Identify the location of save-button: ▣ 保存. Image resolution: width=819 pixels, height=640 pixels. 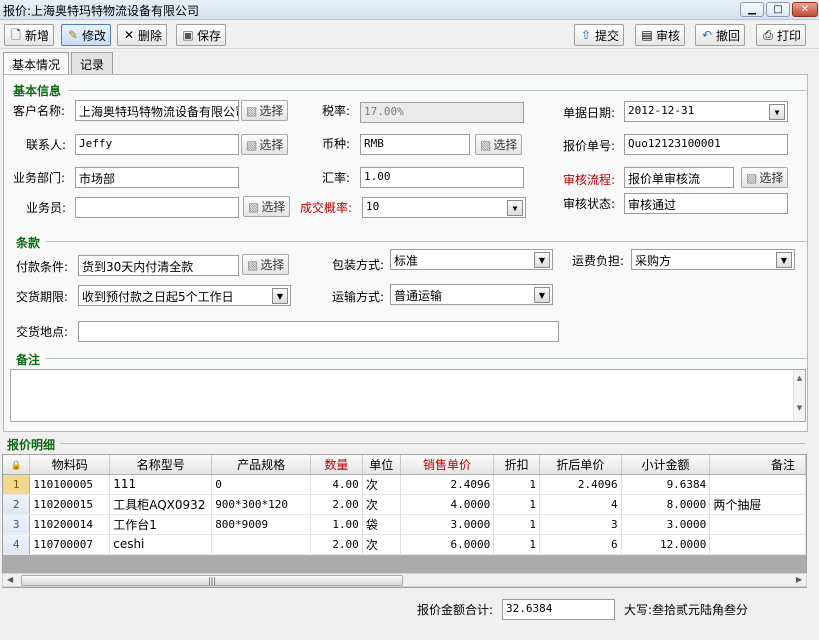
(201, 35).